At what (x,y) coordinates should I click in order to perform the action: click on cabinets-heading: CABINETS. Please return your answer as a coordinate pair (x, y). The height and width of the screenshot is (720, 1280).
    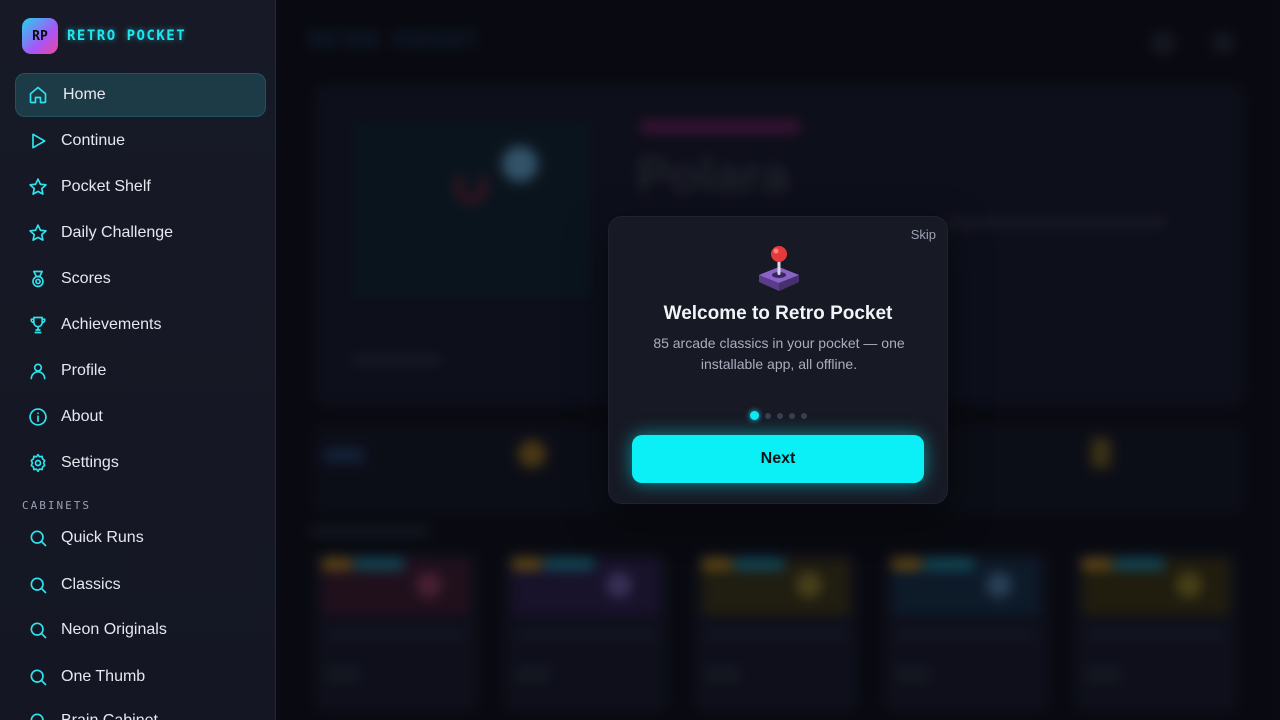
    Looking at the image, I should click on (56, 505).